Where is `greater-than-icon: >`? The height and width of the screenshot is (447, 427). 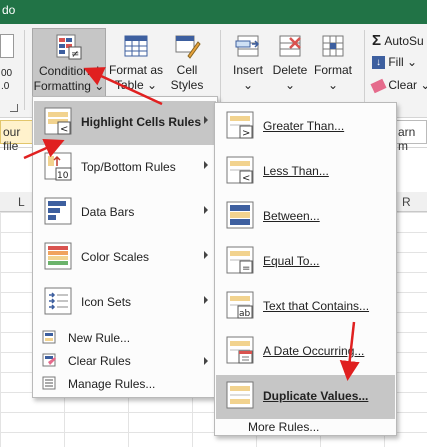 greater-than-icon: > is located at coordinates (241, 127).